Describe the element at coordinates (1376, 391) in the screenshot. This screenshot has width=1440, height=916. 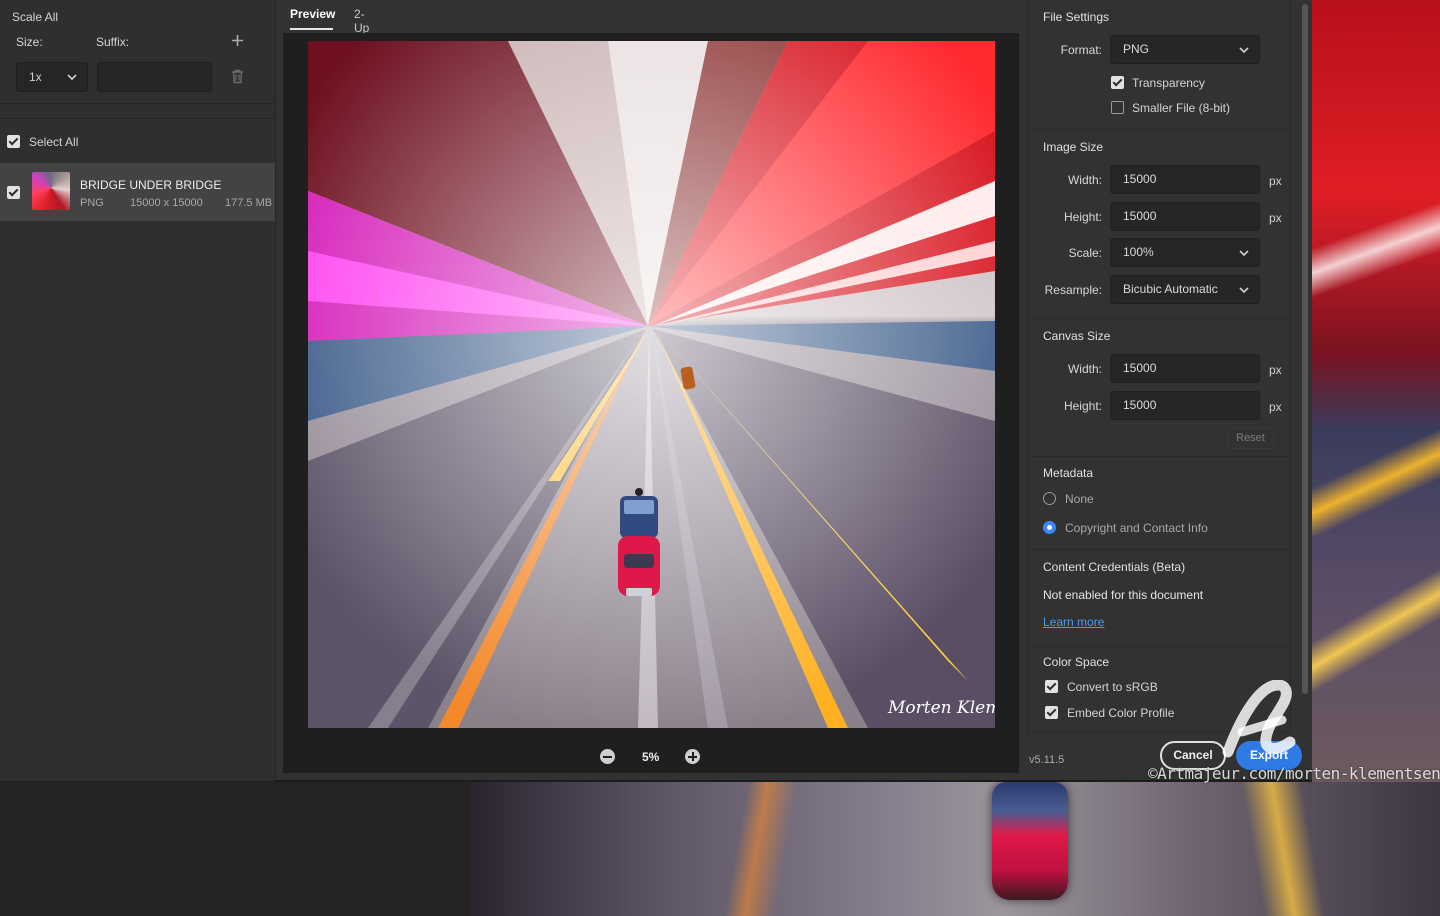
I see `background-artwork-right` at that location.